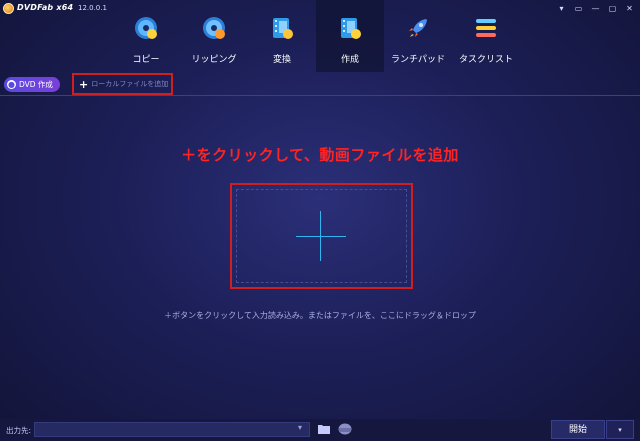 Image resolution: width=640 pixels, height=441 pixels. I want to click on tab-label: コピー, so click(146, 60).